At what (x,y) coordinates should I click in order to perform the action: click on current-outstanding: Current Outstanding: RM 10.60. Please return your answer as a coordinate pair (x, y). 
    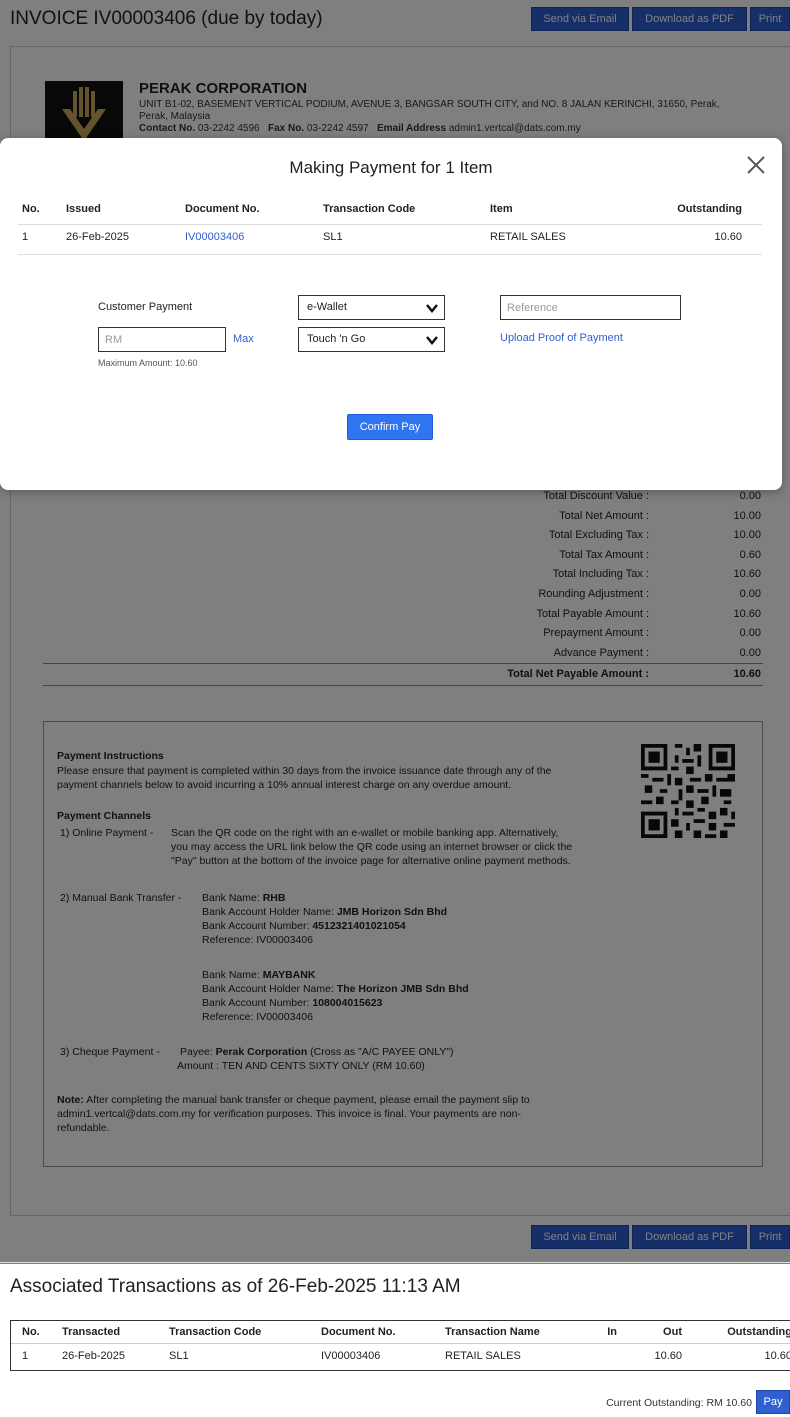
    Looking at the image, I should click on (679, 1403).